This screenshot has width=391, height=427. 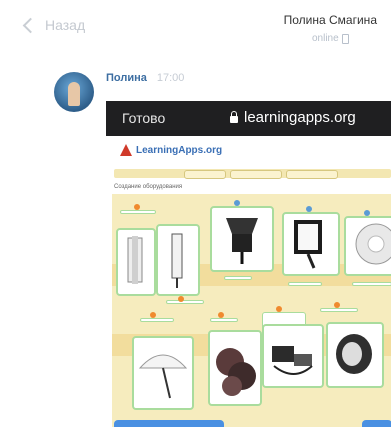 What do you see at coordinates (325, 38) in the screenshot?
I see `status-text: online` at bounding box center [325, 38].